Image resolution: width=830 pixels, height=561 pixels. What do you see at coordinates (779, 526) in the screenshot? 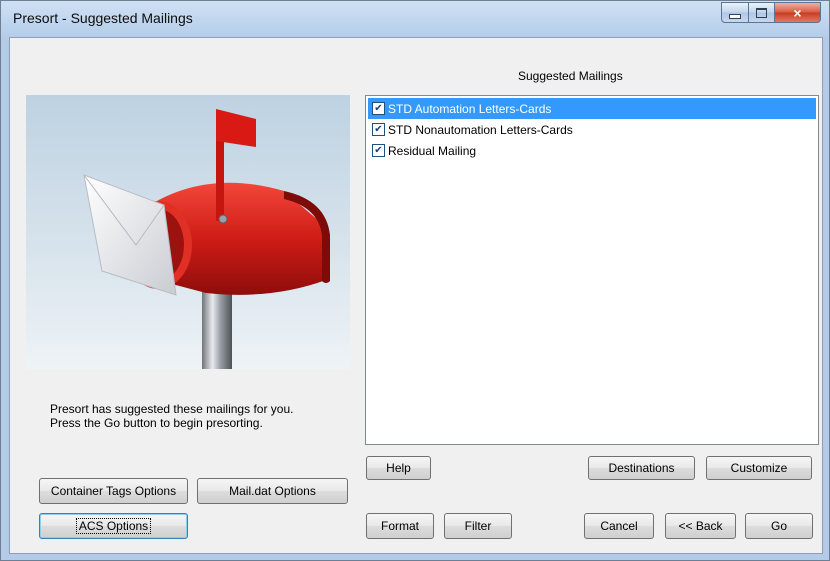
I see `go-button: Go` at bounding box center [779, 526].